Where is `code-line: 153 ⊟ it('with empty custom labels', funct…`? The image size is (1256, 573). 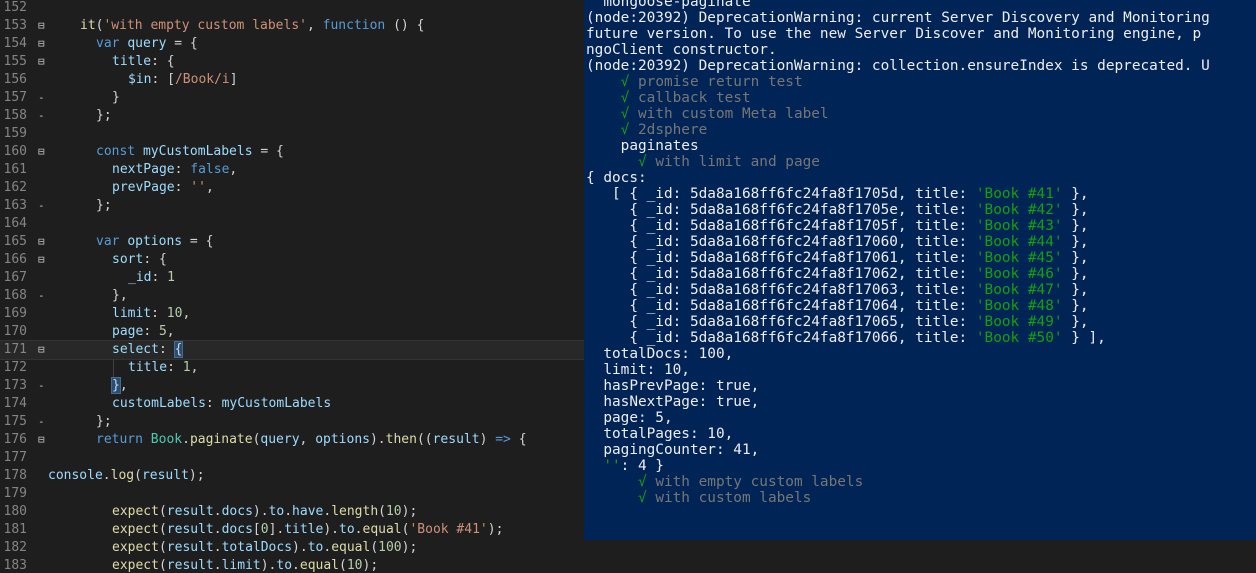 code-line: 153 ⊟ it('with empty custom labels', funct… is located at coordinates (292, 26).